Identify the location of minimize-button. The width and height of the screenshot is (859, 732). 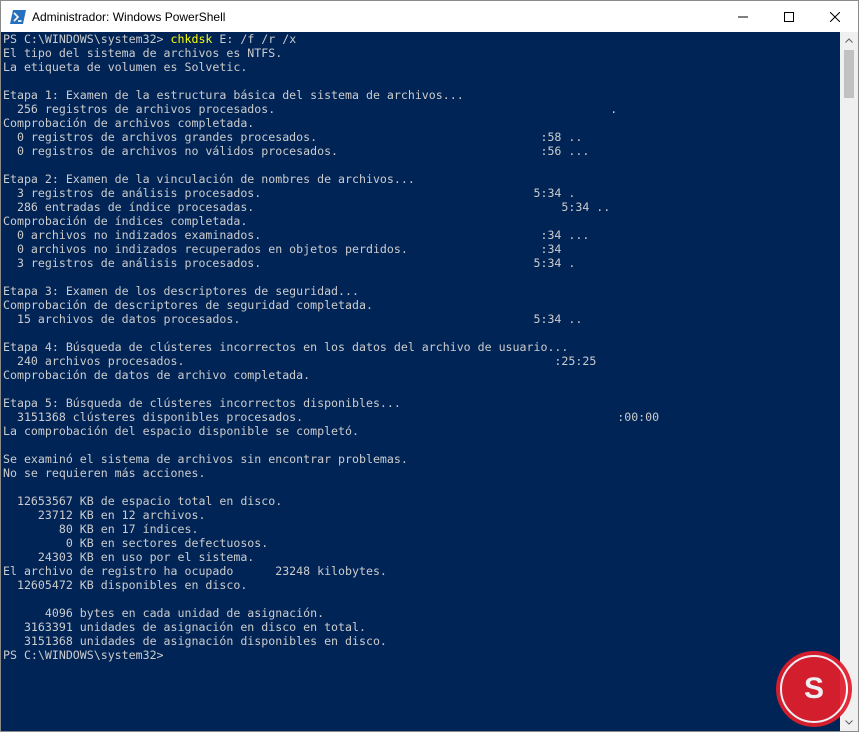
(743, 16).